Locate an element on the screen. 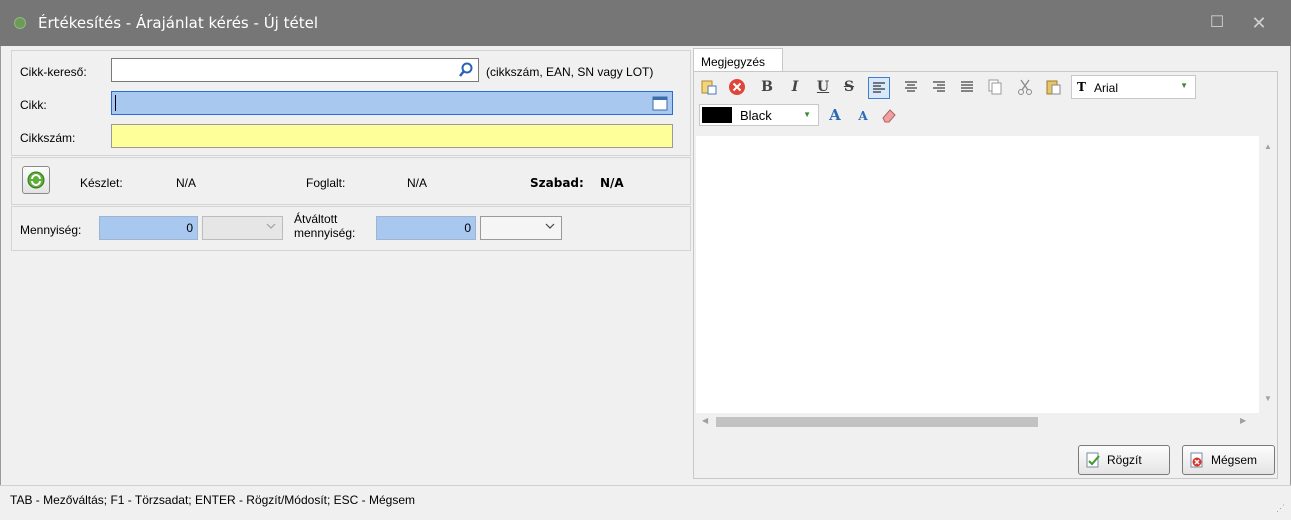 Image resolution: width=1291 pixels, height=520 pixels. color-select: Black ▼ is located at coordinates (759, 115).